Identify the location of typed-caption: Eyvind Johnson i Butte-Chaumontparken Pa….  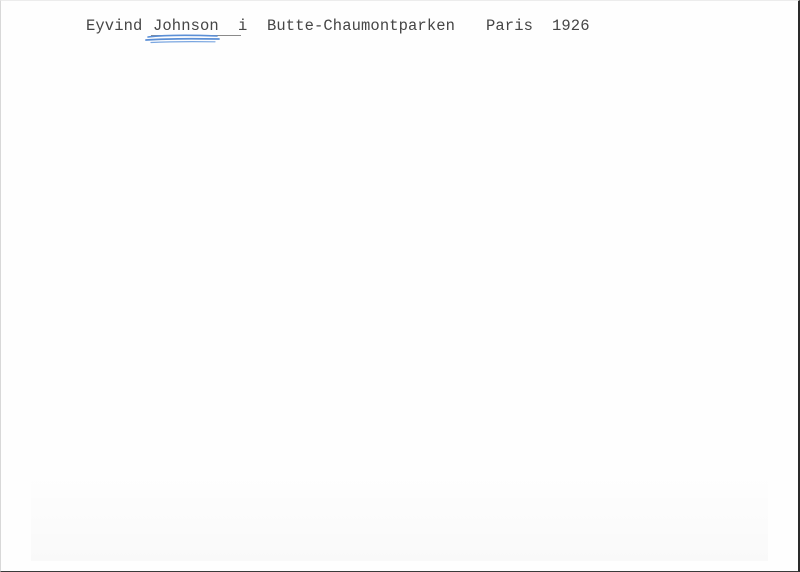
(338, 26).